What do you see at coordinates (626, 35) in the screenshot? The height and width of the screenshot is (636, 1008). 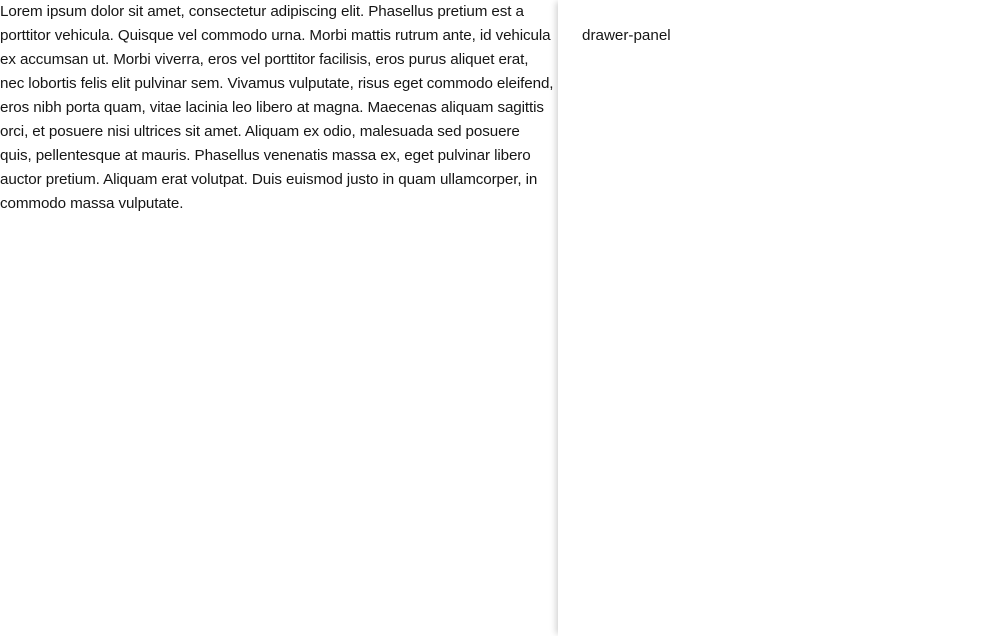 I see `drawer-panel-label: drawer-panel` at bounding box center [626, 35].